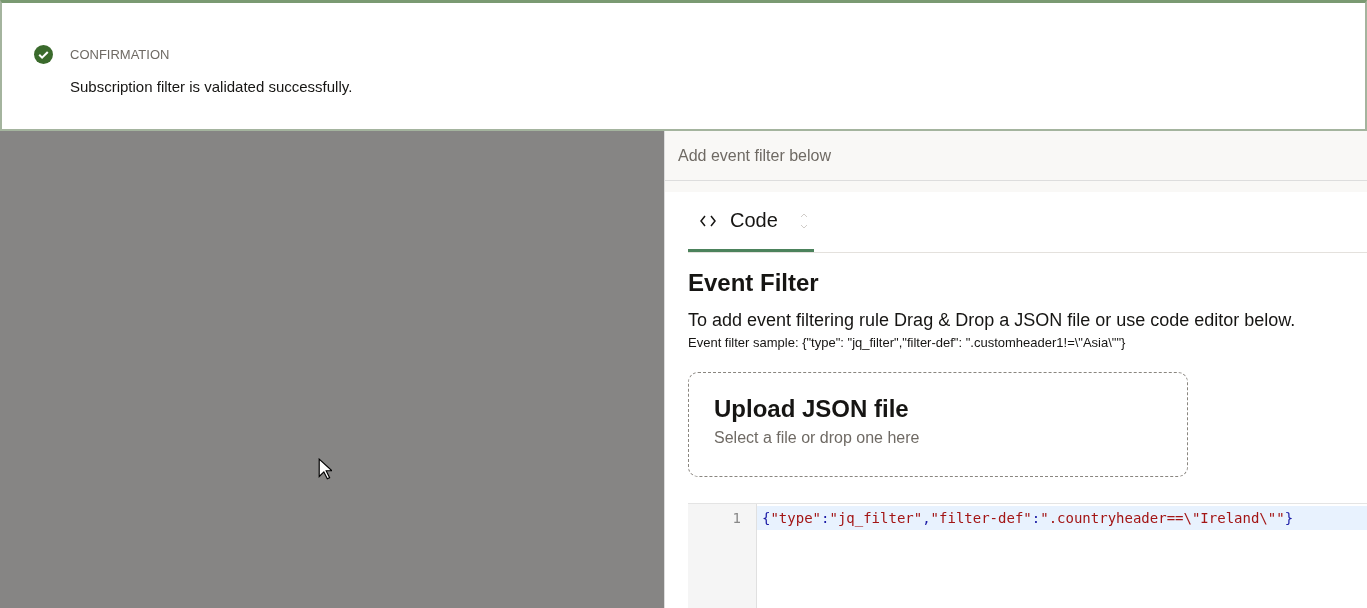 This screenshot has width=1367, height=608. Describe the element at coordinates (325, 469) in the screenshot. I see `mouse-pointer-icon` at that location.